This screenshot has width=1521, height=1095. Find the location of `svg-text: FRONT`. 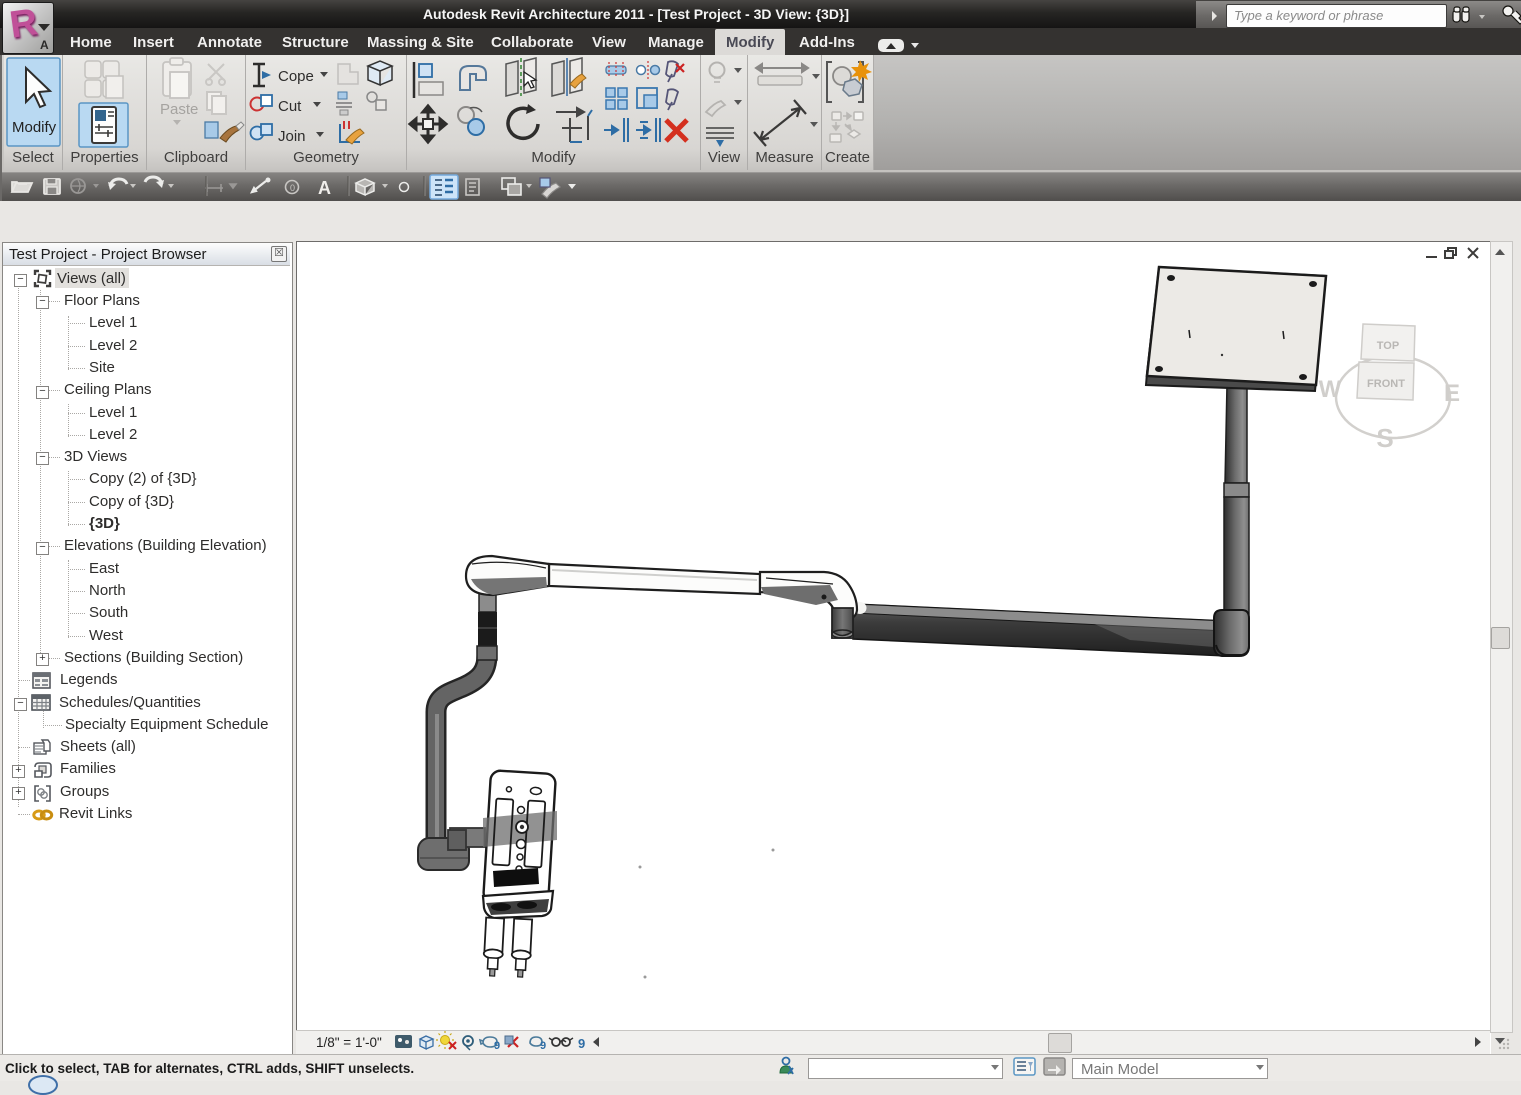

svg-text: FRONT is located at coordinates (1386, 384).